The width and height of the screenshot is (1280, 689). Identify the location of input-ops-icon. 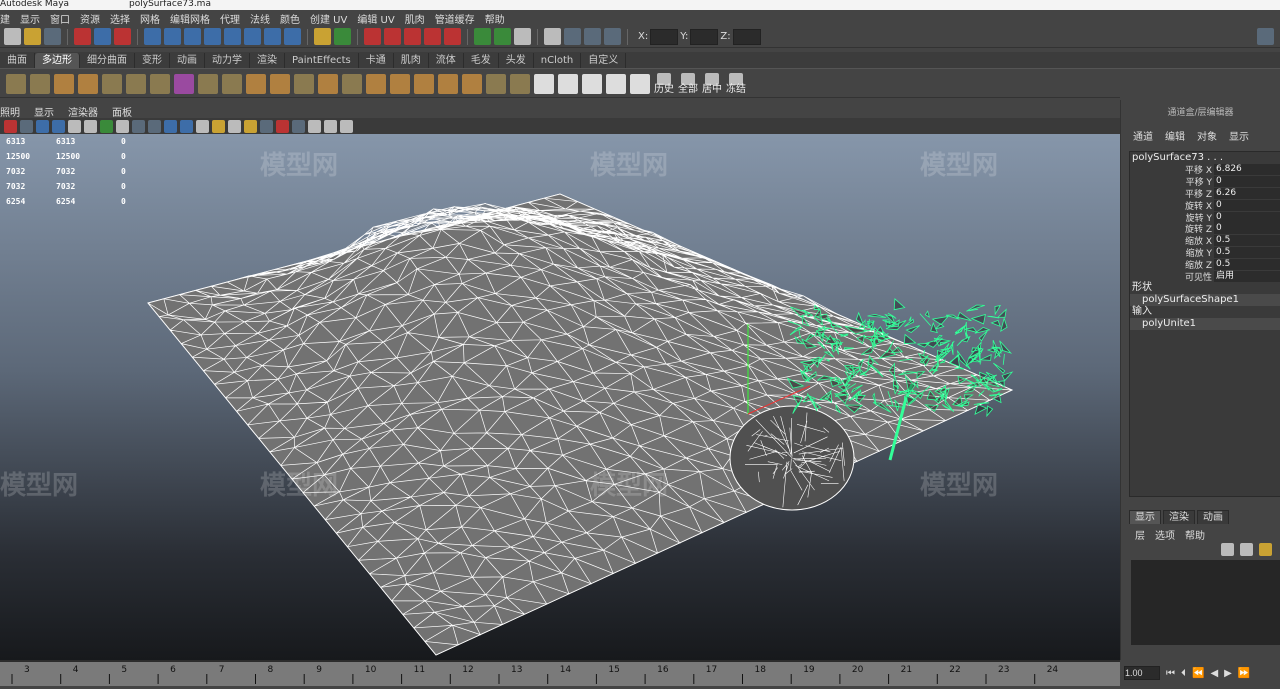
(482, 36).